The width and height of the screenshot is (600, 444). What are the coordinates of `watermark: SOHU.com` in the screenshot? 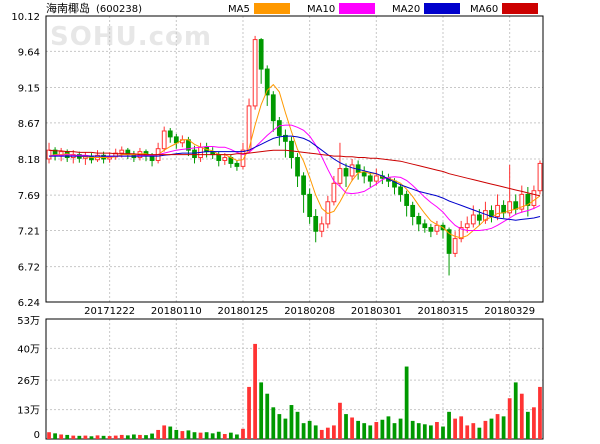 It's located at (131, 37).